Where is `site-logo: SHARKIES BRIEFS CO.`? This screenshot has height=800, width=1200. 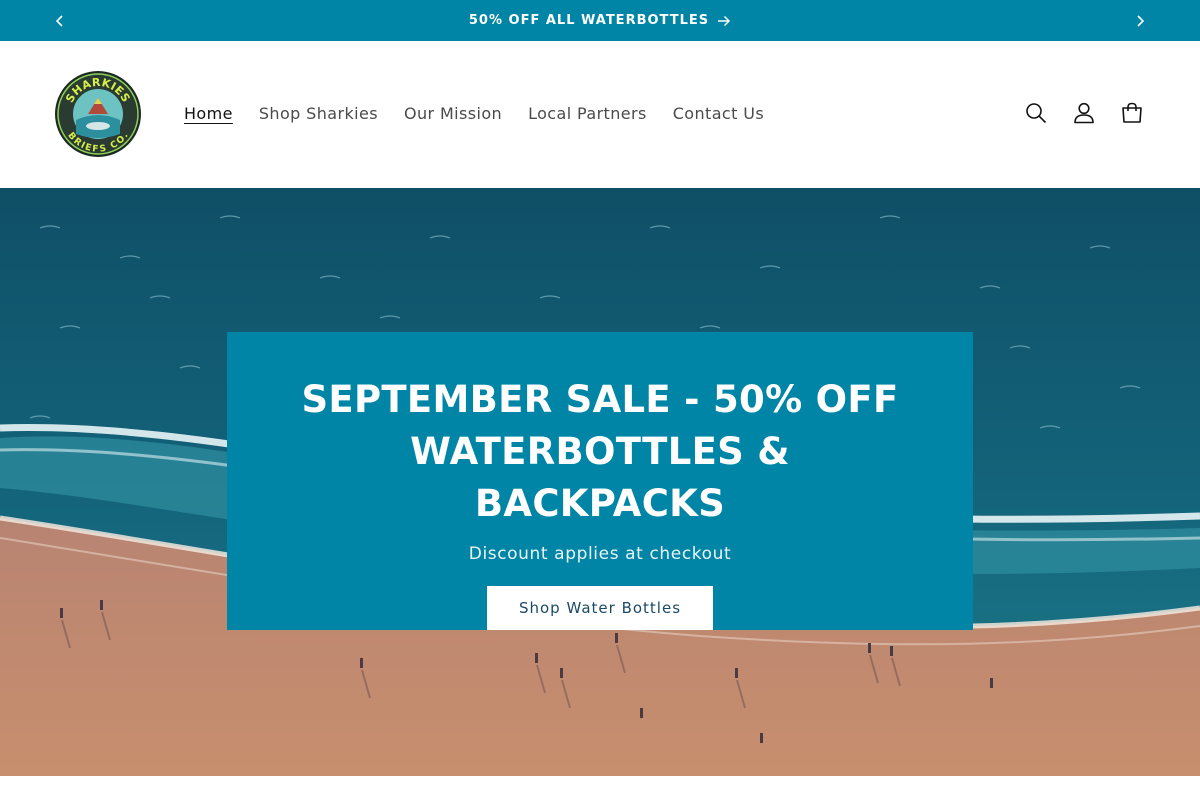
site-logo: SHARKIES BRIEFS CO. is located at coordinates (98, 114).